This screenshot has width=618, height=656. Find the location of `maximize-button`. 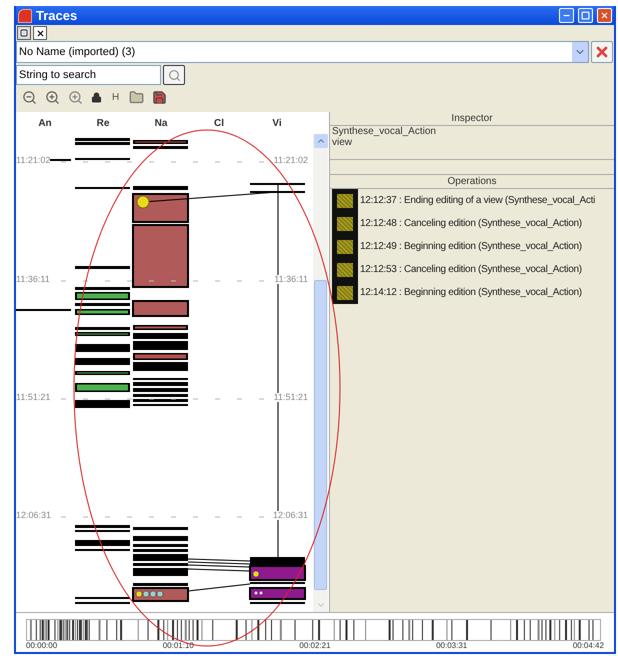

maximize-button is located at coordinates (585, 15).